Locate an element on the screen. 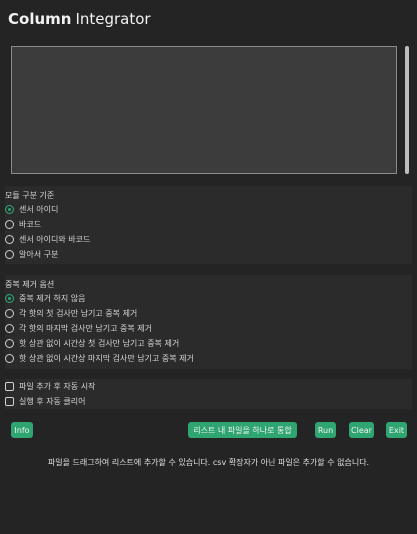  auto-start-checkbox: 파일 추가 후 자동 시작 is located at coordinates (208, 386).